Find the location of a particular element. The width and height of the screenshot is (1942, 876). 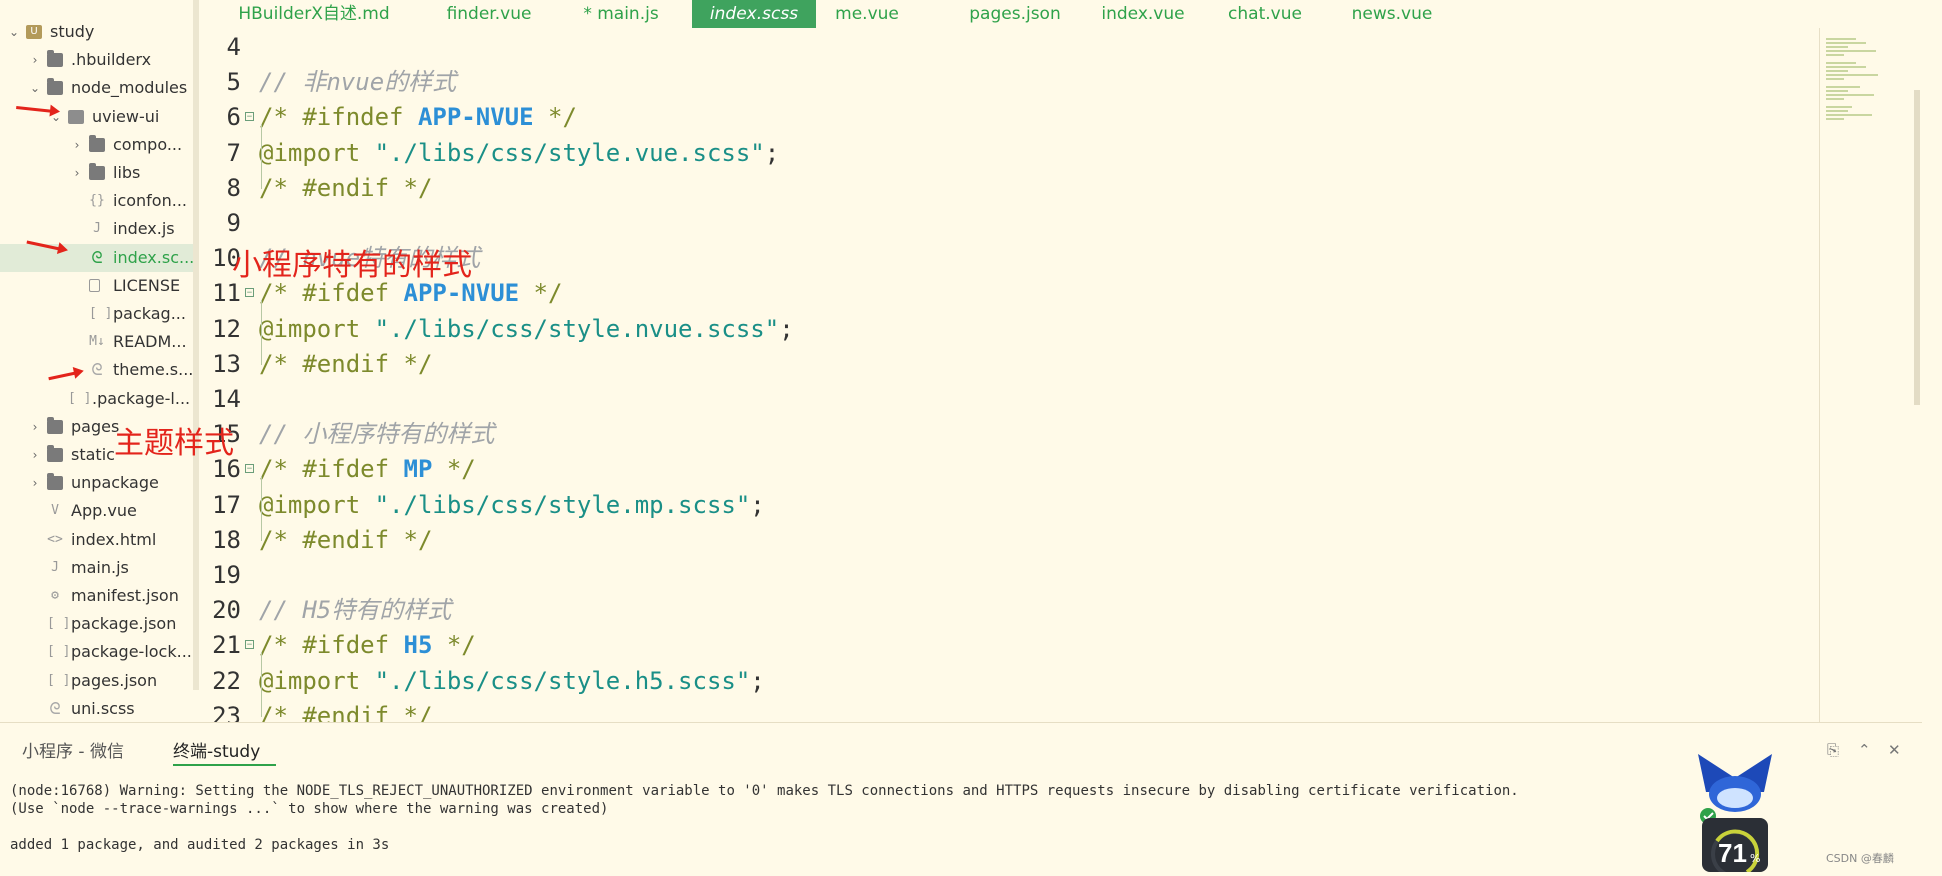

line-number: 23 is located at coordinates (226, 711).